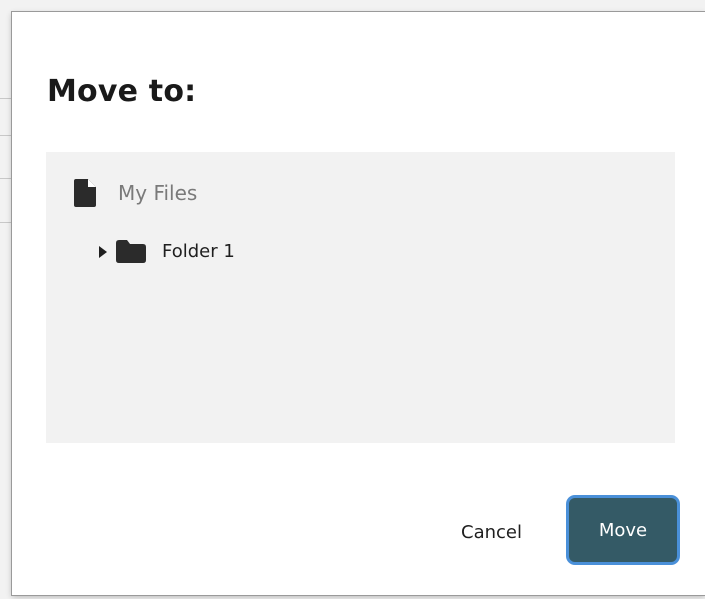  What do you see at coordinates (198, 251) in the screenshot?
I see `tree-item-label: Folder 1` at bounding box center [198, 251].